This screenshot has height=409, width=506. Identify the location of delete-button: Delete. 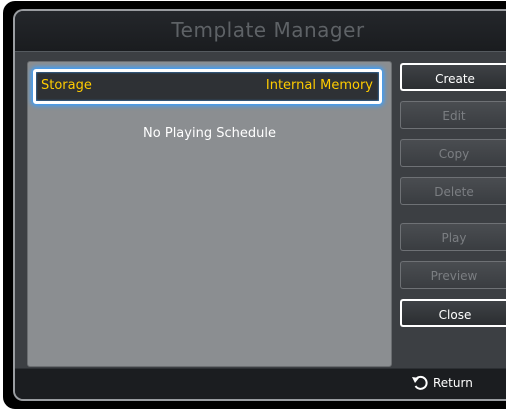
(453, 191).